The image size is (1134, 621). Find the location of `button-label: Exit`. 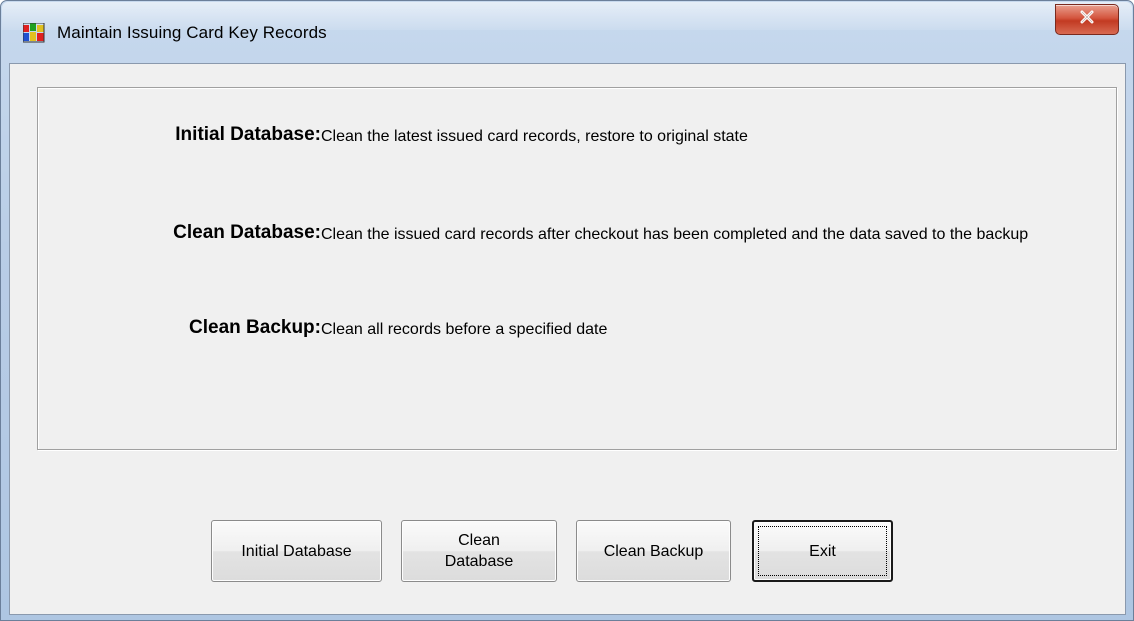

button-label: Exit is located at coordinates (822, 551).